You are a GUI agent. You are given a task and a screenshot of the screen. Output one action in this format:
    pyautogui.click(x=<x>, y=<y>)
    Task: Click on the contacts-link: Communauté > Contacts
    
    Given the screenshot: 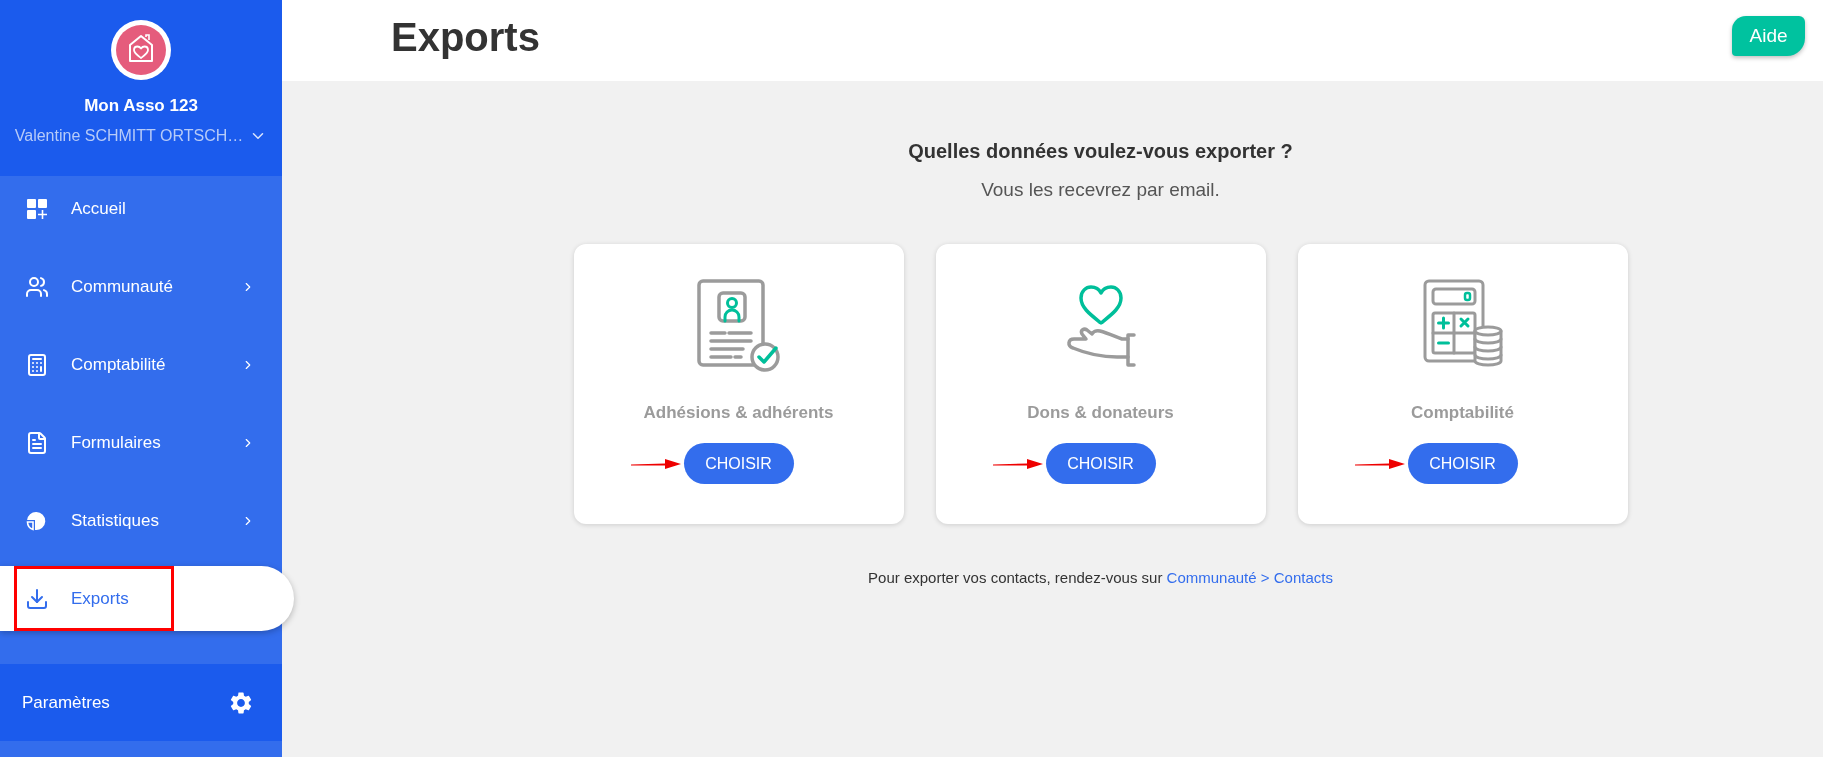 What is the action you would take?
    pyautogui.click(x=1249, y=577)
    